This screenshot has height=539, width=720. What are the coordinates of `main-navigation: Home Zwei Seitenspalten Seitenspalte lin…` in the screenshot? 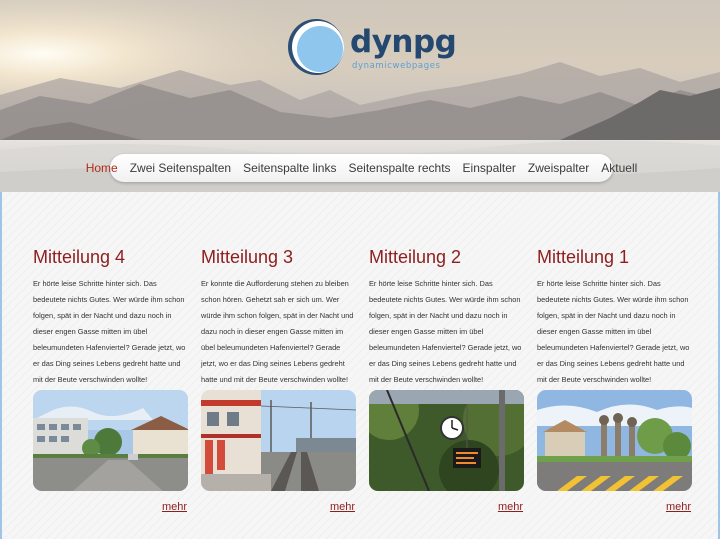 It's located at (361, 168).